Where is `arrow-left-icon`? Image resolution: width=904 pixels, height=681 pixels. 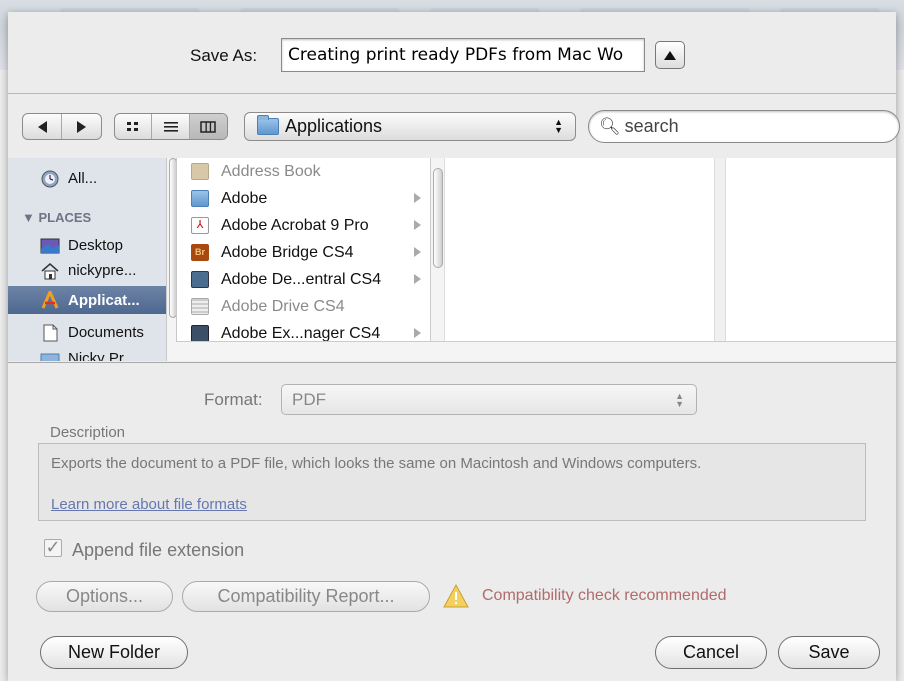
arrow-left-icon is located at coordinates (42, 126).